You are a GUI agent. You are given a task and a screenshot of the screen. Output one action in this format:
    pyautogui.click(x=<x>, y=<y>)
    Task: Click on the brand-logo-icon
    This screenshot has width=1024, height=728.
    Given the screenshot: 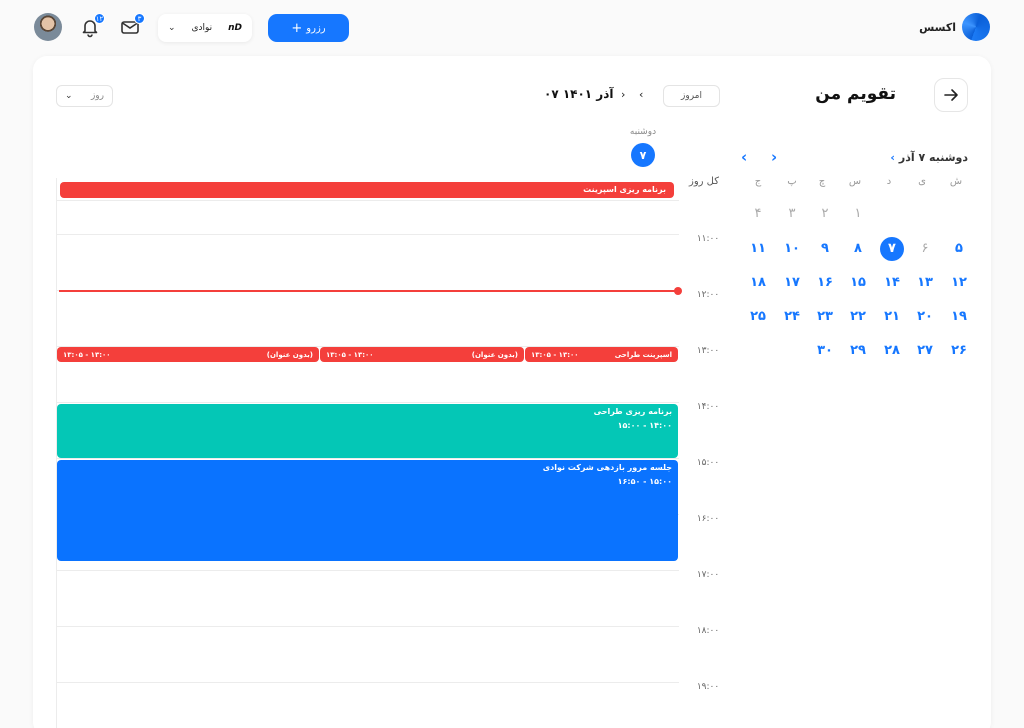 What is the action you would take?
    pyautogui.click(x=976, y=27)
    